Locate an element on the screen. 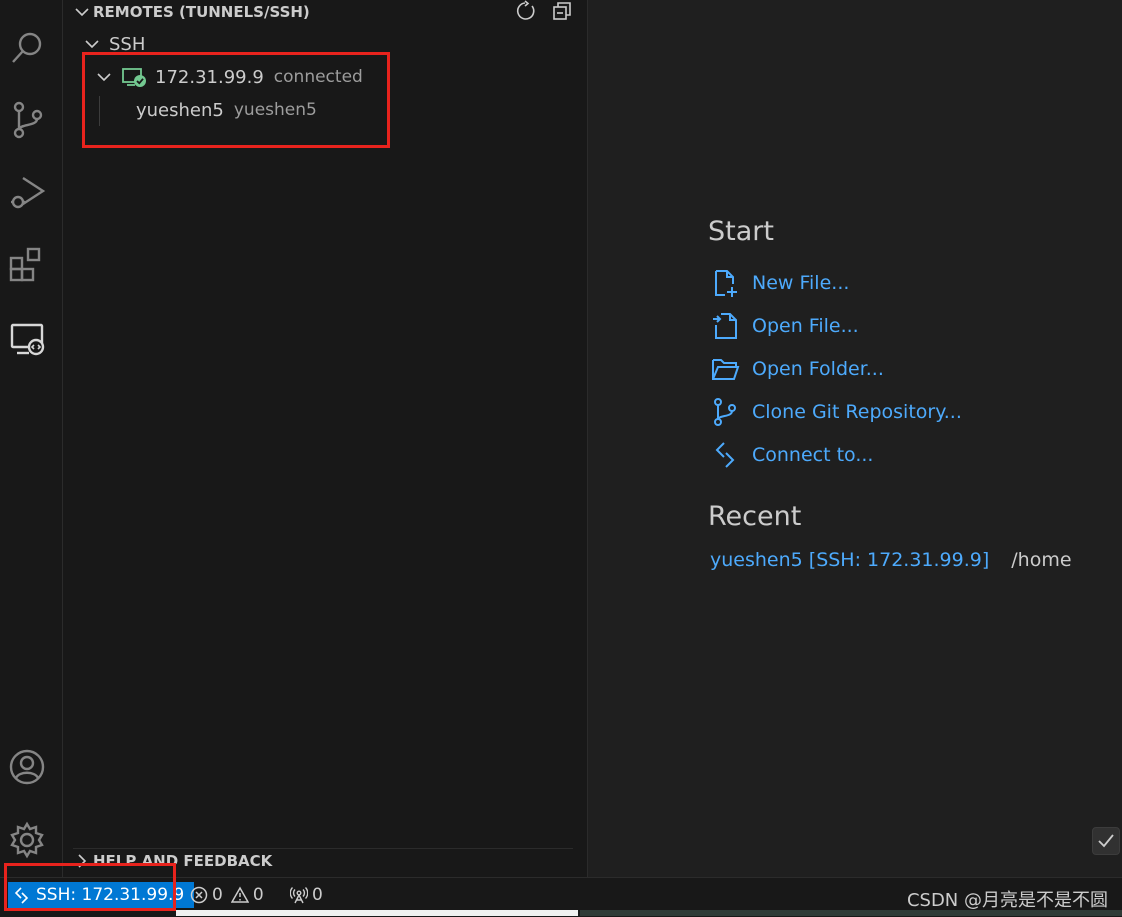 The width and height of the screenshot is (1122, 917). background-window-strip is located at coordinates (377, 913).